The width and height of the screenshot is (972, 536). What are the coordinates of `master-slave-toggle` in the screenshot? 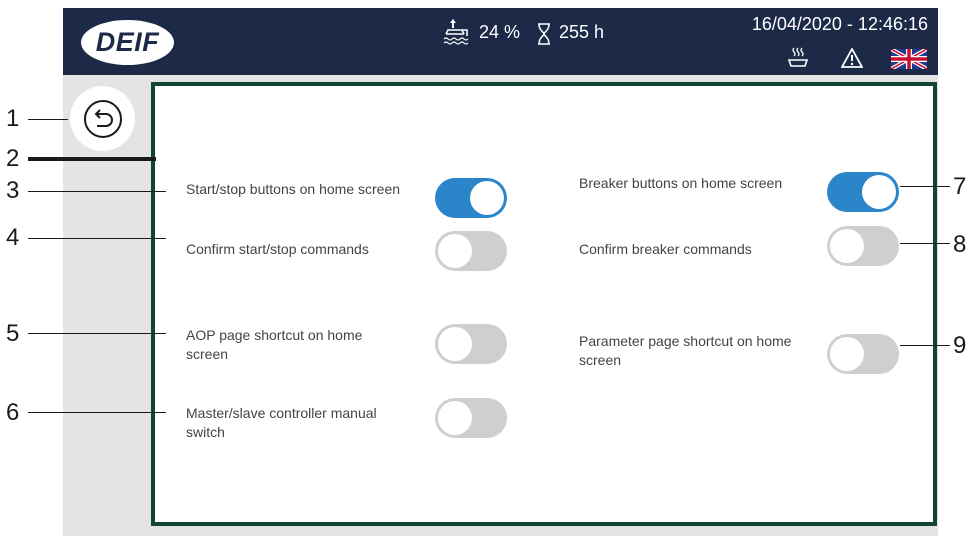 It's located at (471, 418).